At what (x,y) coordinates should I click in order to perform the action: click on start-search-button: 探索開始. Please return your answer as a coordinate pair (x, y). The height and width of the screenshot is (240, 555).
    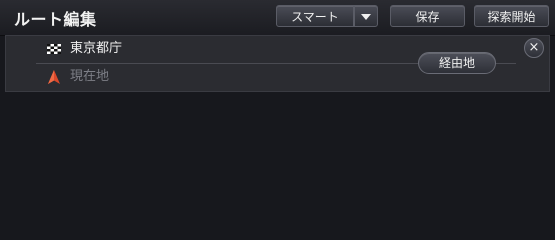
    Looking at the image, I should click on (511, 16).